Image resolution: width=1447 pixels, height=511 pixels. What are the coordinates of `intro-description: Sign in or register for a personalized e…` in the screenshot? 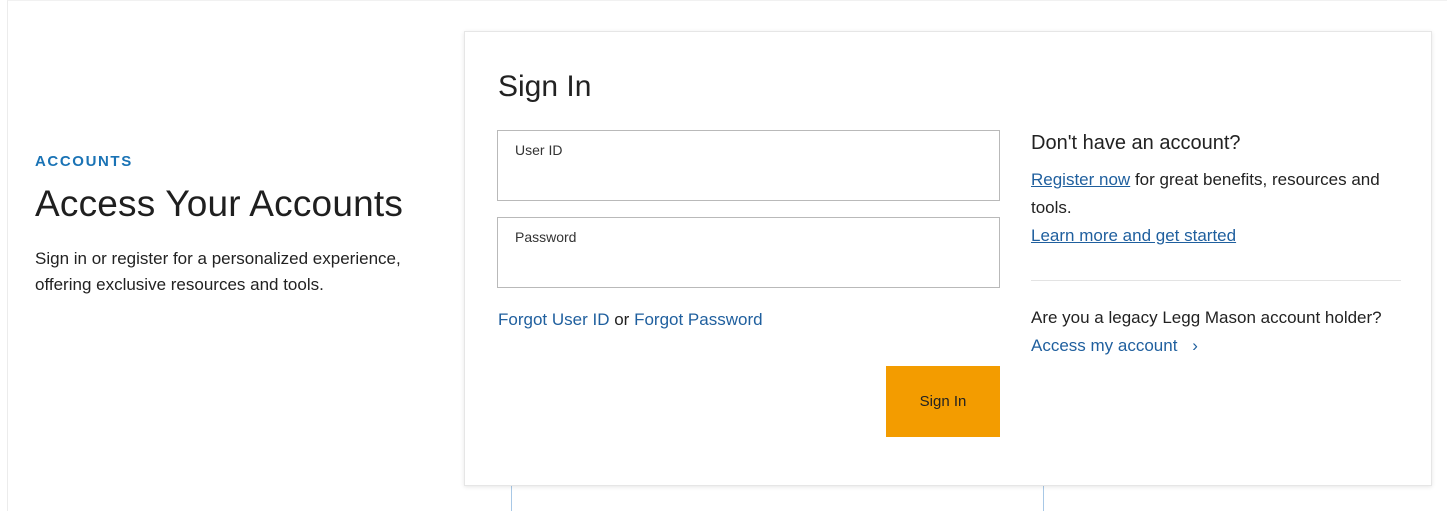 It's located at (218, 271).